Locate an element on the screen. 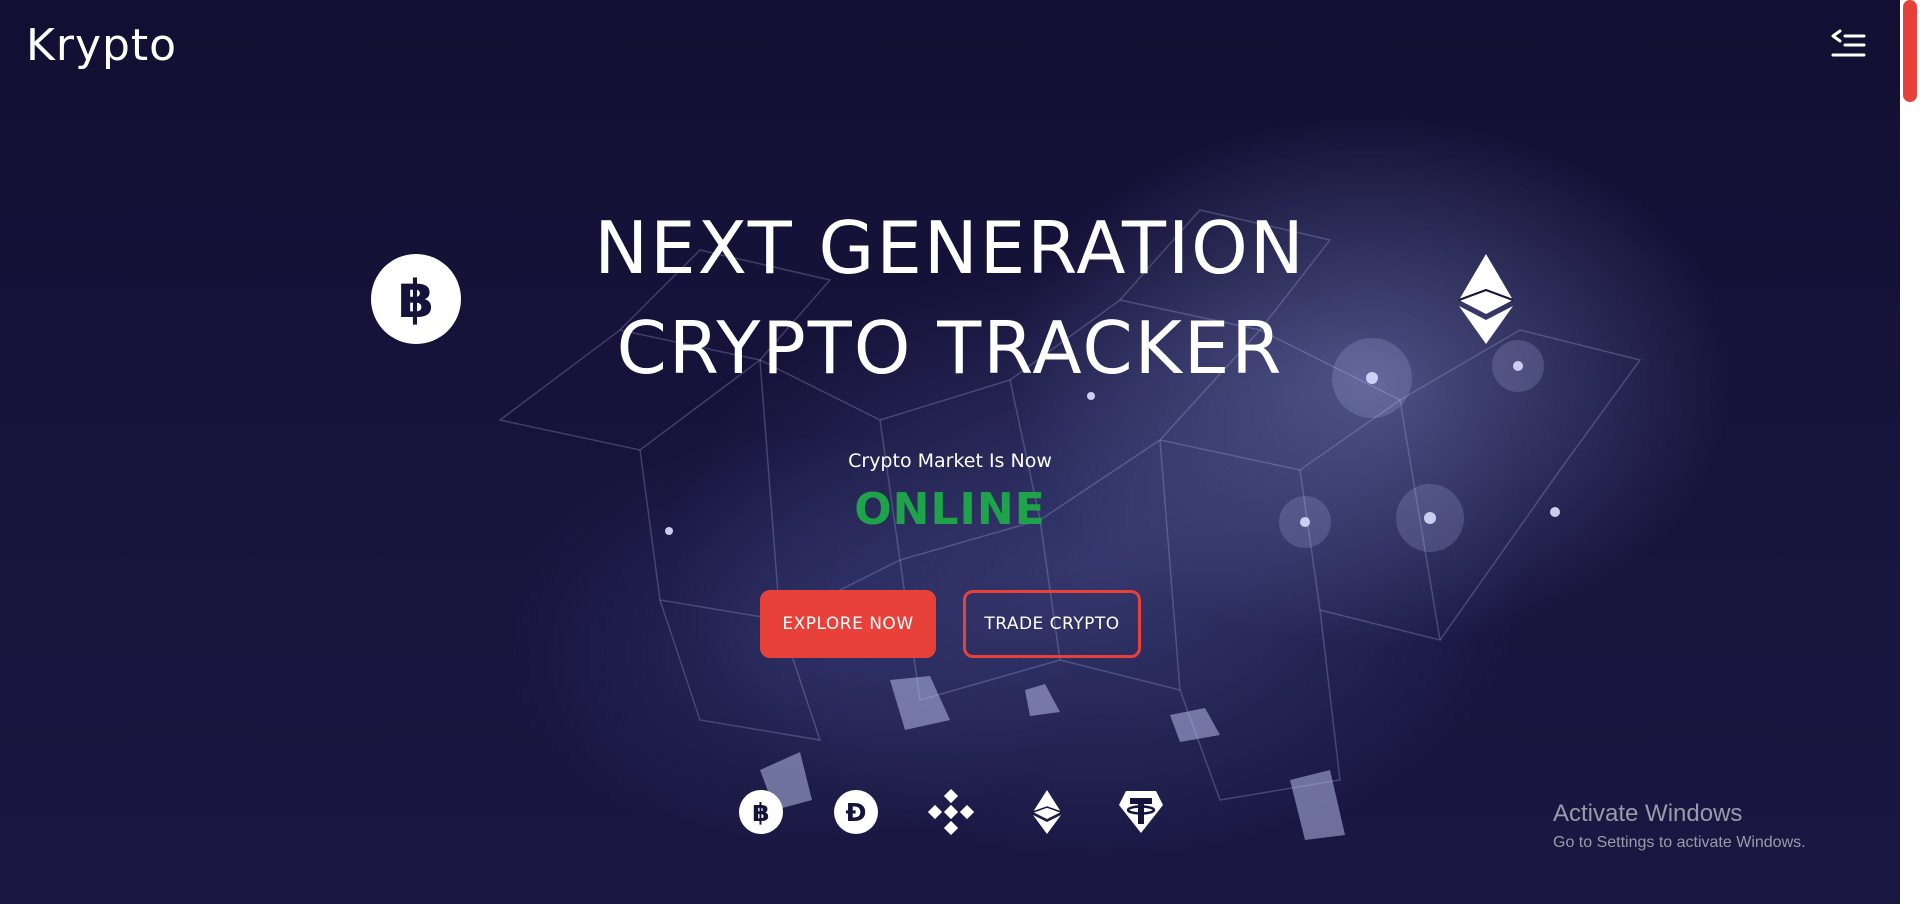 This screenshot has height=906, width=1920. ethereum-icon is located at coordinates (1047, 812).